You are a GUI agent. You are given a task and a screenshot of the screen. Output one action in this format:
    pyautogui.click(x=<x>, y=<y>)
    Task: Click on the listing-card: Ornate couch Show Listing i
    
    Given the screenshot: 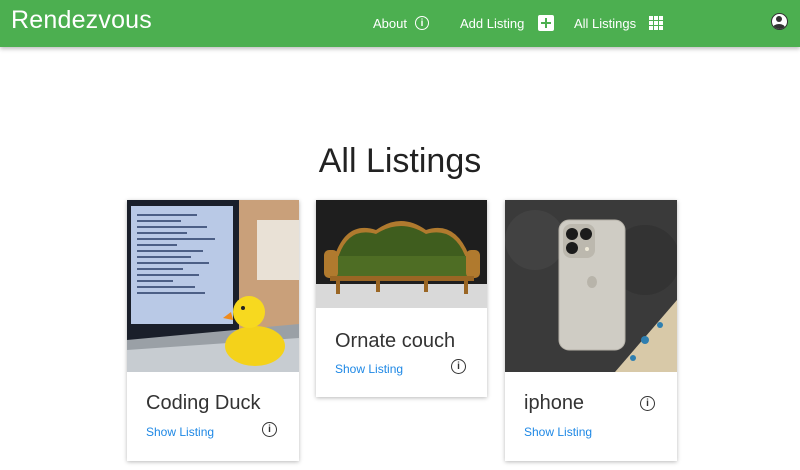 What is the action you would take?
    pyautogui.click(x=401, y=298)
    